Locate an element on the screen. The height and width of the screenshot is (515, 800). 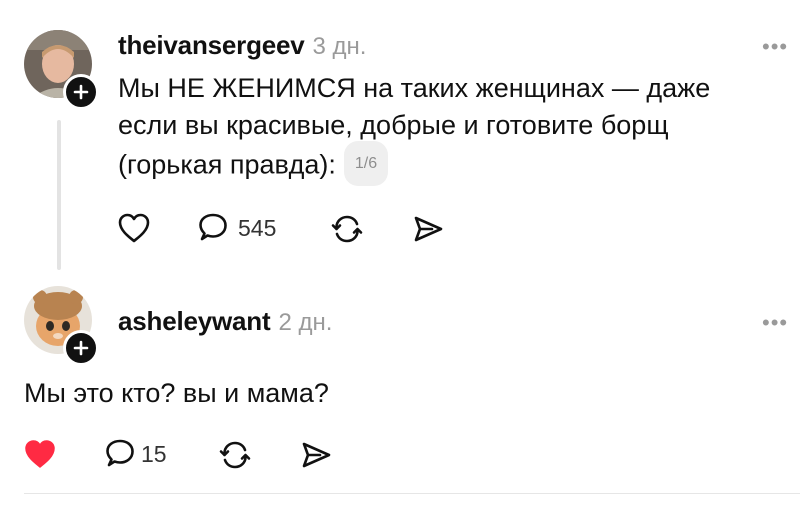
reply-comment-count: 15 is located at coordinates (154, 453).